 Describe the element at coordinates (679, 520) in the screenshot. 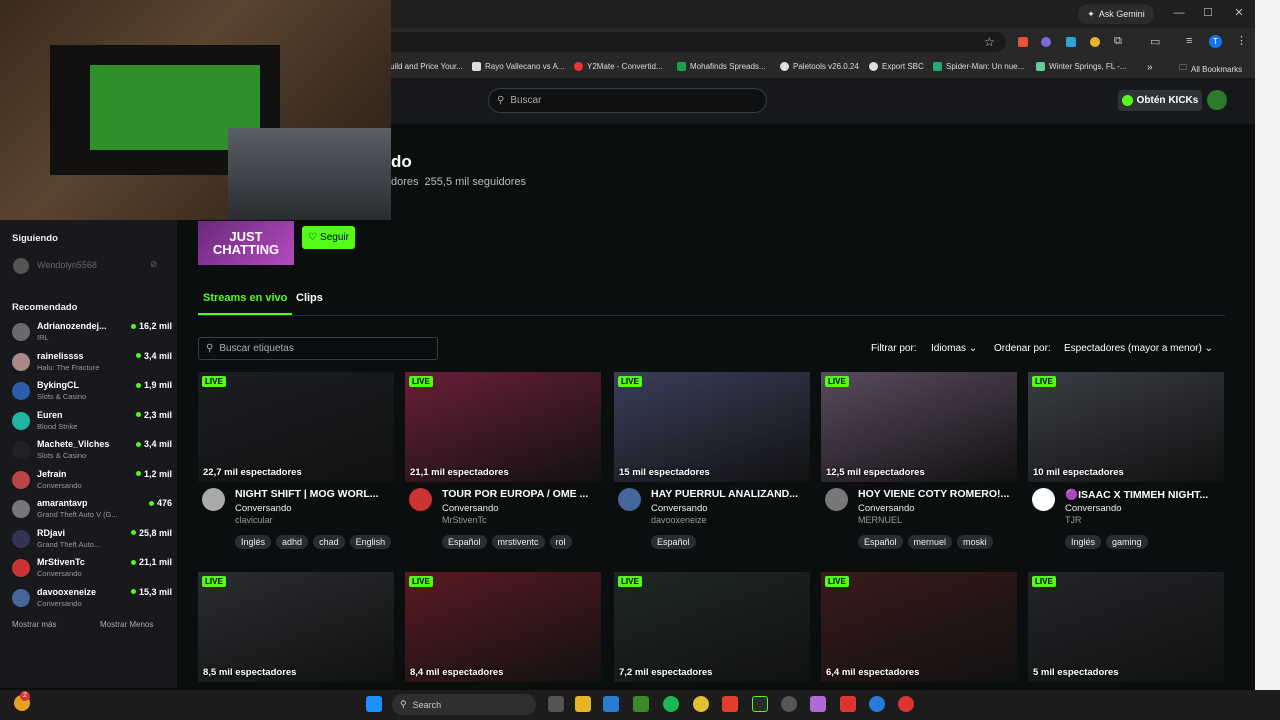

I see `stream-channel: davooxeneize` at that location.